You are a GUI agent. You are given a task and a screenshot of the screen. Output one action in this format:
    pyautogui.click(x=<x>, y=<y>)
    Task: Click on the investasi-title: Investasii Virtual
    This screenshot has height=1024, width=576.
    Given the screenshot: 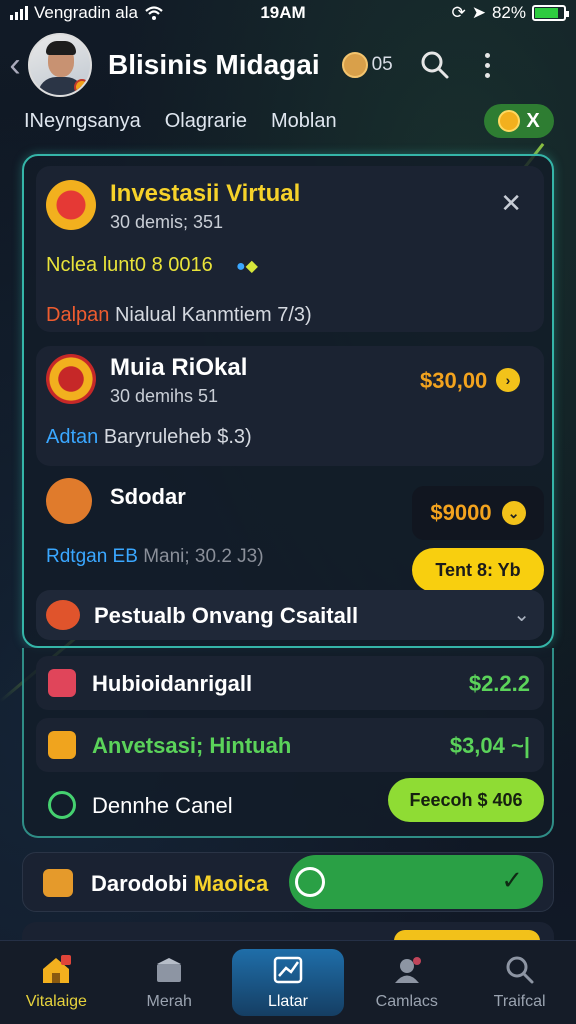 What is the action you would take?
    pyautogui.click(x=205, y=193)
    